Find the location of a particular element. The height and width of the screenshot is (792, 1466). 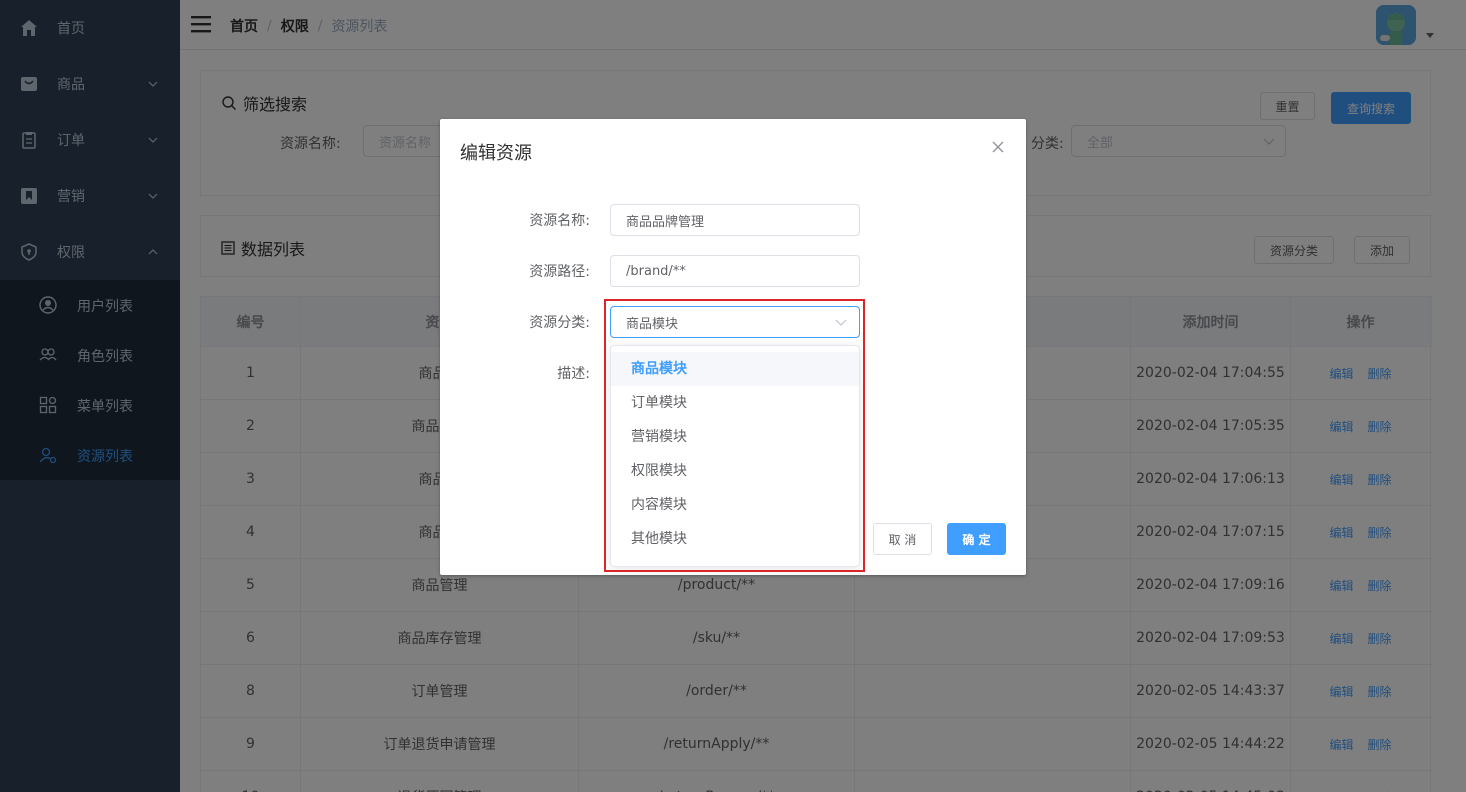

dialog-name-input: 商品品牌管理 is located at coordinates (735, 220).